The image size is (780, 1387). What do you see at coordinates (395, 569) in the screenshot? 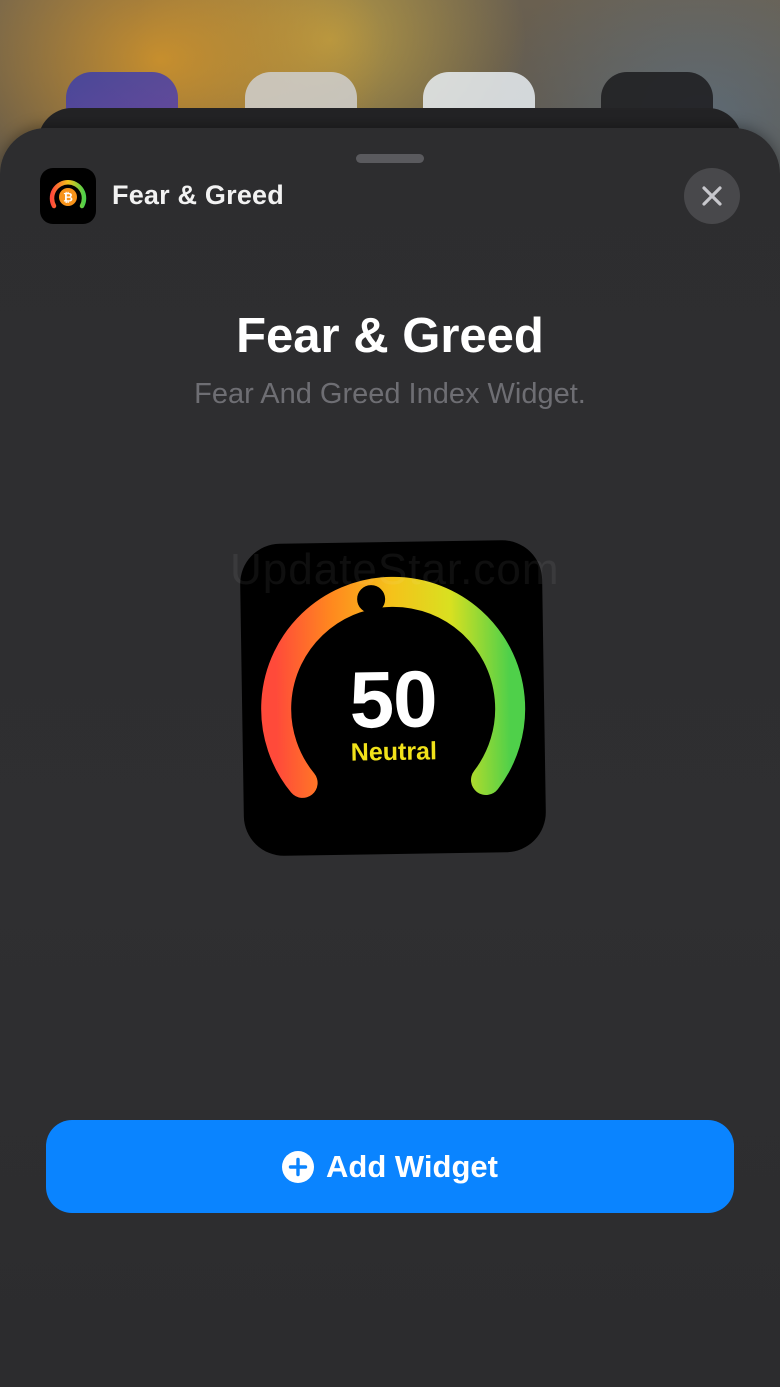
I see `watermark: UpdateStar.com` at bounding box center [395, 569].